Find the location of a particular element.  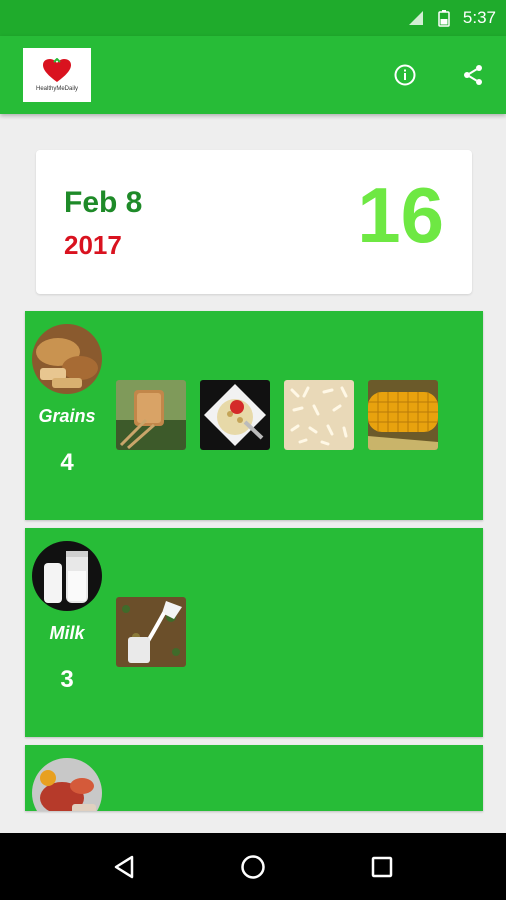

status-bar: 5:37 is located at coordinates (253, 18).